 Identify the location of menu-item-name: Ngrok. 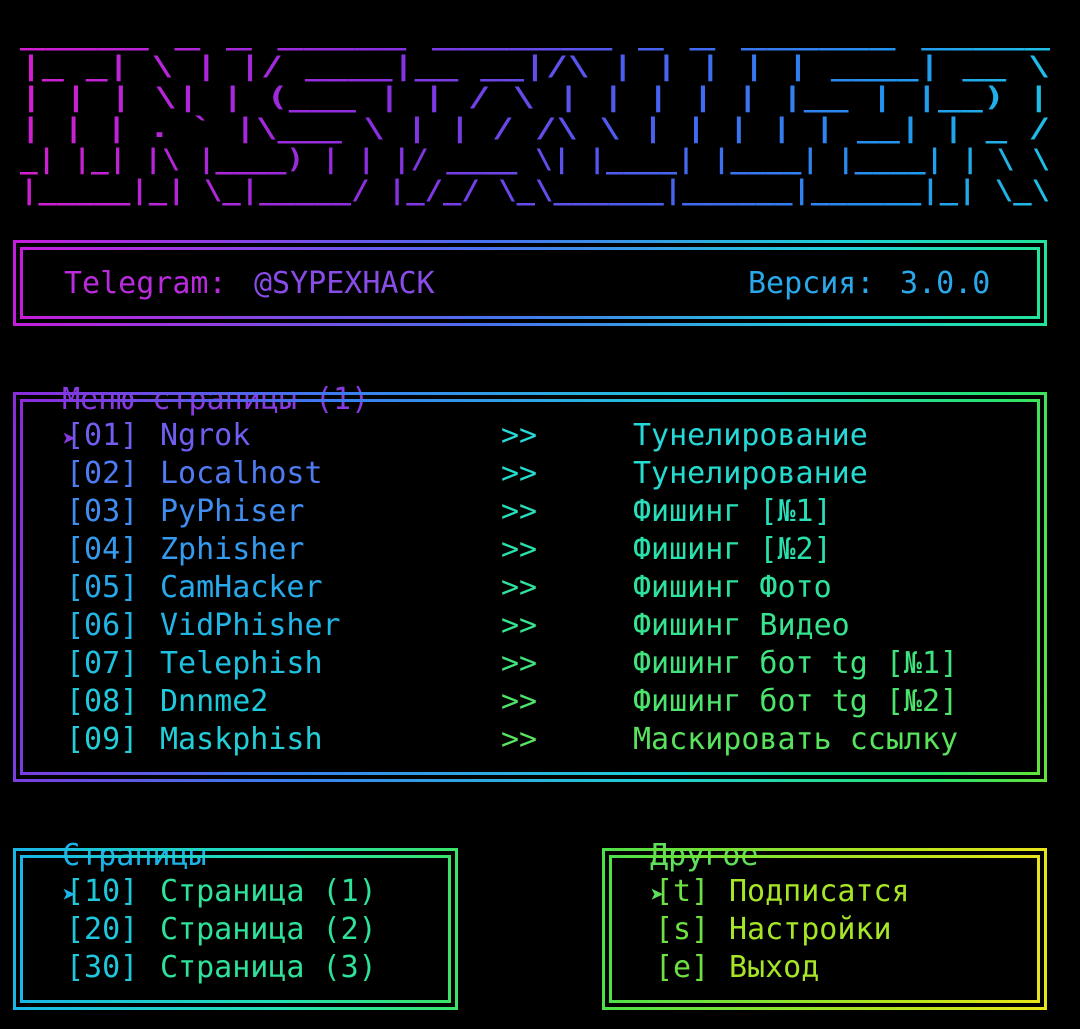
(205, 435).